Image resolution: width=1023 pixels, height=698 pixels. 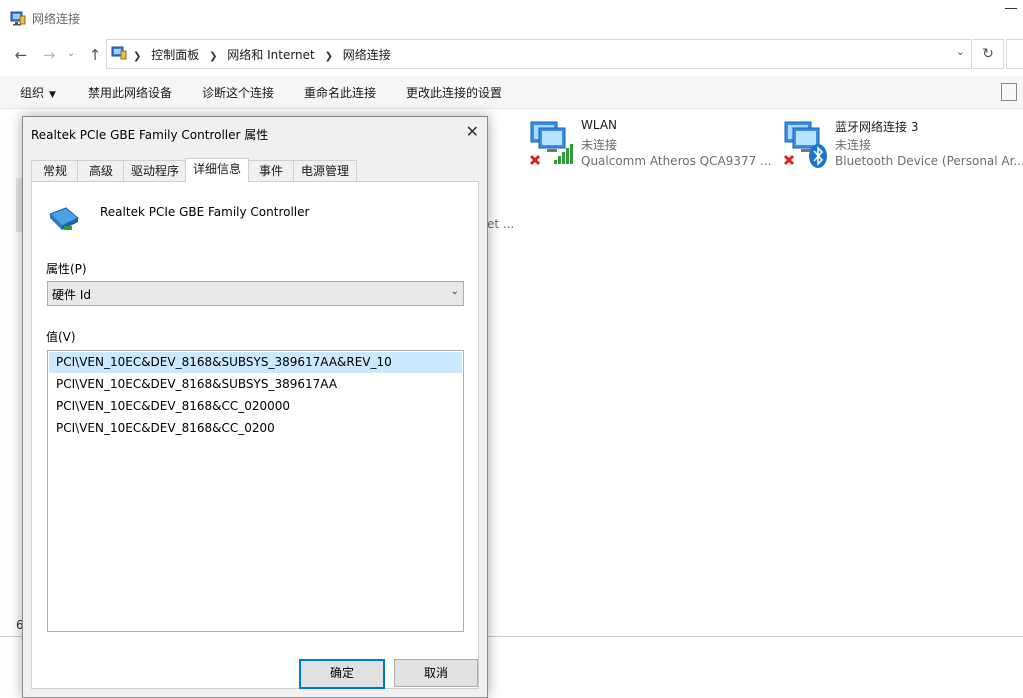 I want to click on caret-down-icon: ▼, so click(x=52, y=95).